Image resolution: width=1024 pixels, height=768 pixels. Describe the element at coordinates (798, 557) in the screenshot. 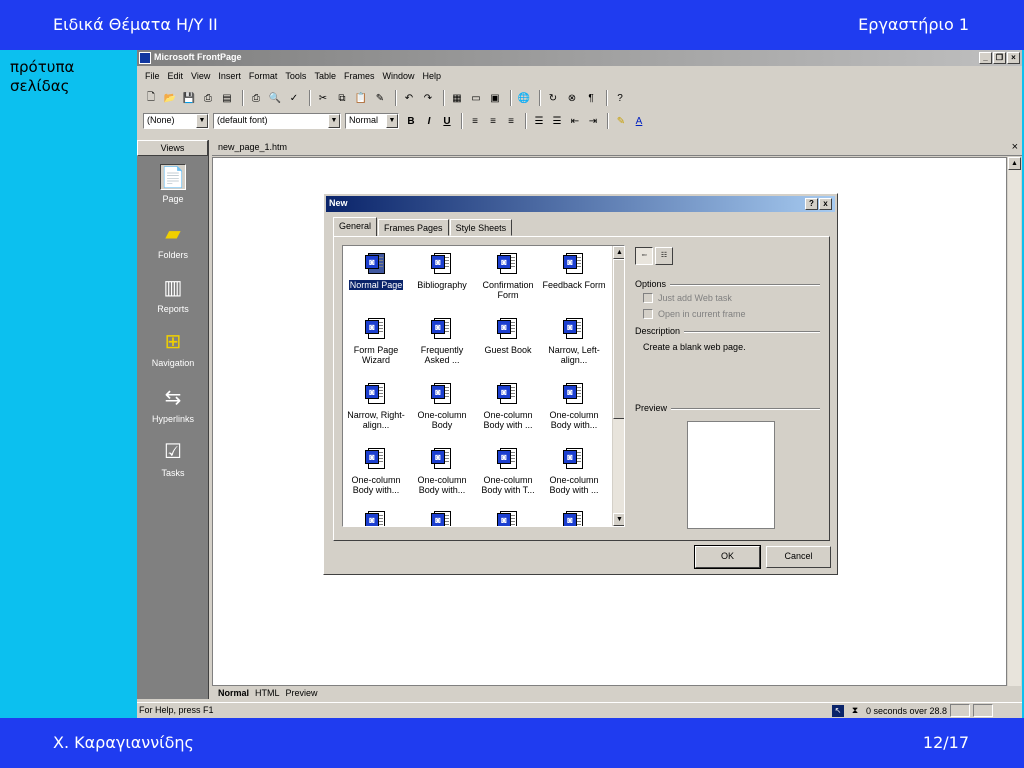

I see `cancel-button: Cancel` at that location.